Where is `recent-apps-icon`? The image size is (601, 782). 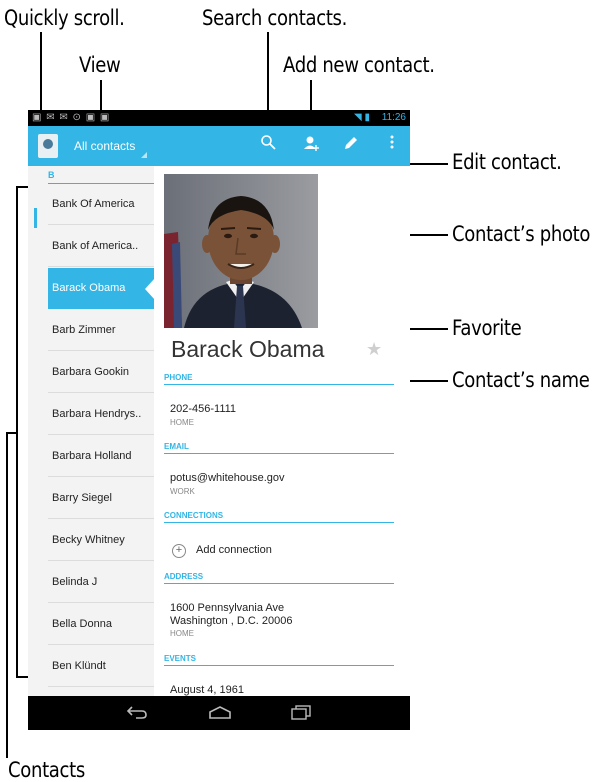 recent-apps-icon is located at coordinates (301, 714).